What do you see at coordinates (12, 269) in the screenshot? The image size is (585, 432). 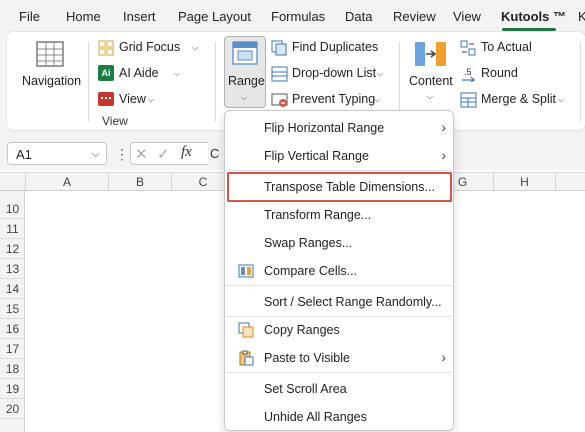 I see `row-header-13: 13` at bounding box center [12, 269].